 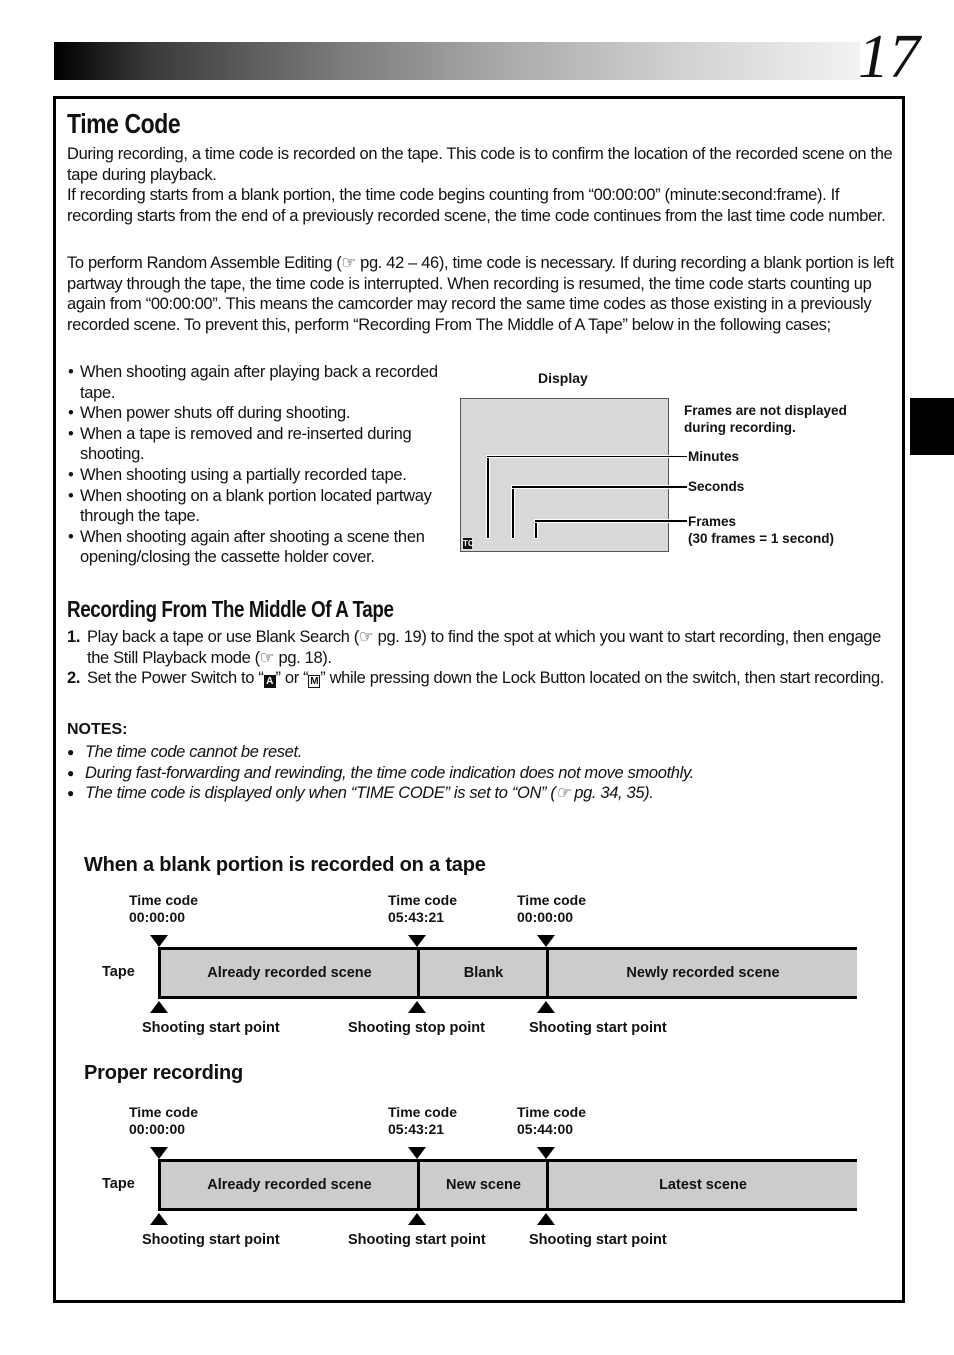 I want to click on section-thumb-tab, so click(x=932, y=426).